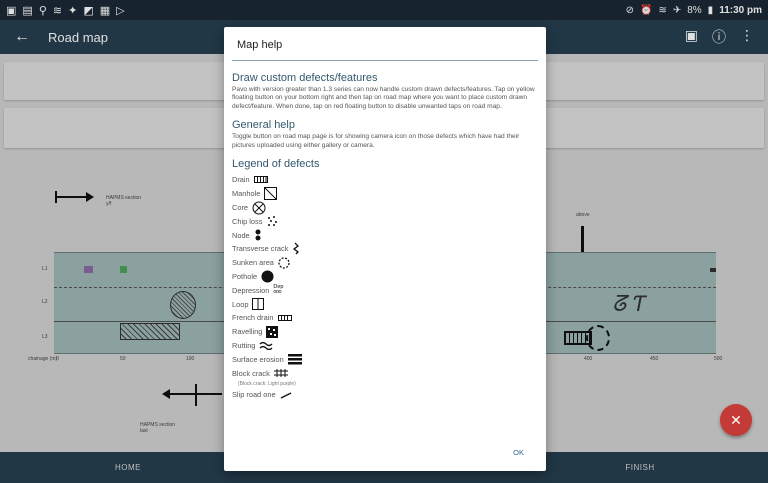 This screenshot has height=483, width=768. What do you see at coordinates (385, 221) in the screenshot?
I see `legend-item: Chip loss` at bounding box center [385, 221].